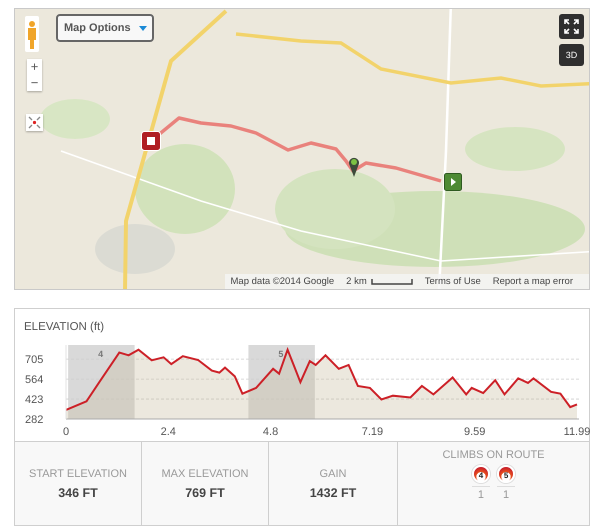  What do you see at coordinates (481, 474) in the screenshot?
I see `climb-badge: 4` at bounding box center [481, 474].